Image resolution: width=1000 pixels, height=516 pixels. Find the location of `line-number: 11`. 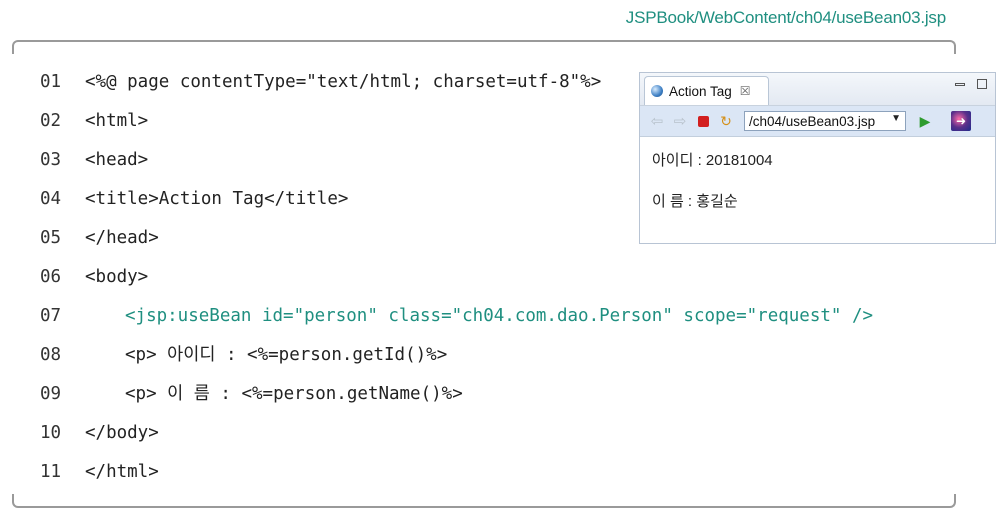

line-number: 11 is located at coordinates (51, 472).